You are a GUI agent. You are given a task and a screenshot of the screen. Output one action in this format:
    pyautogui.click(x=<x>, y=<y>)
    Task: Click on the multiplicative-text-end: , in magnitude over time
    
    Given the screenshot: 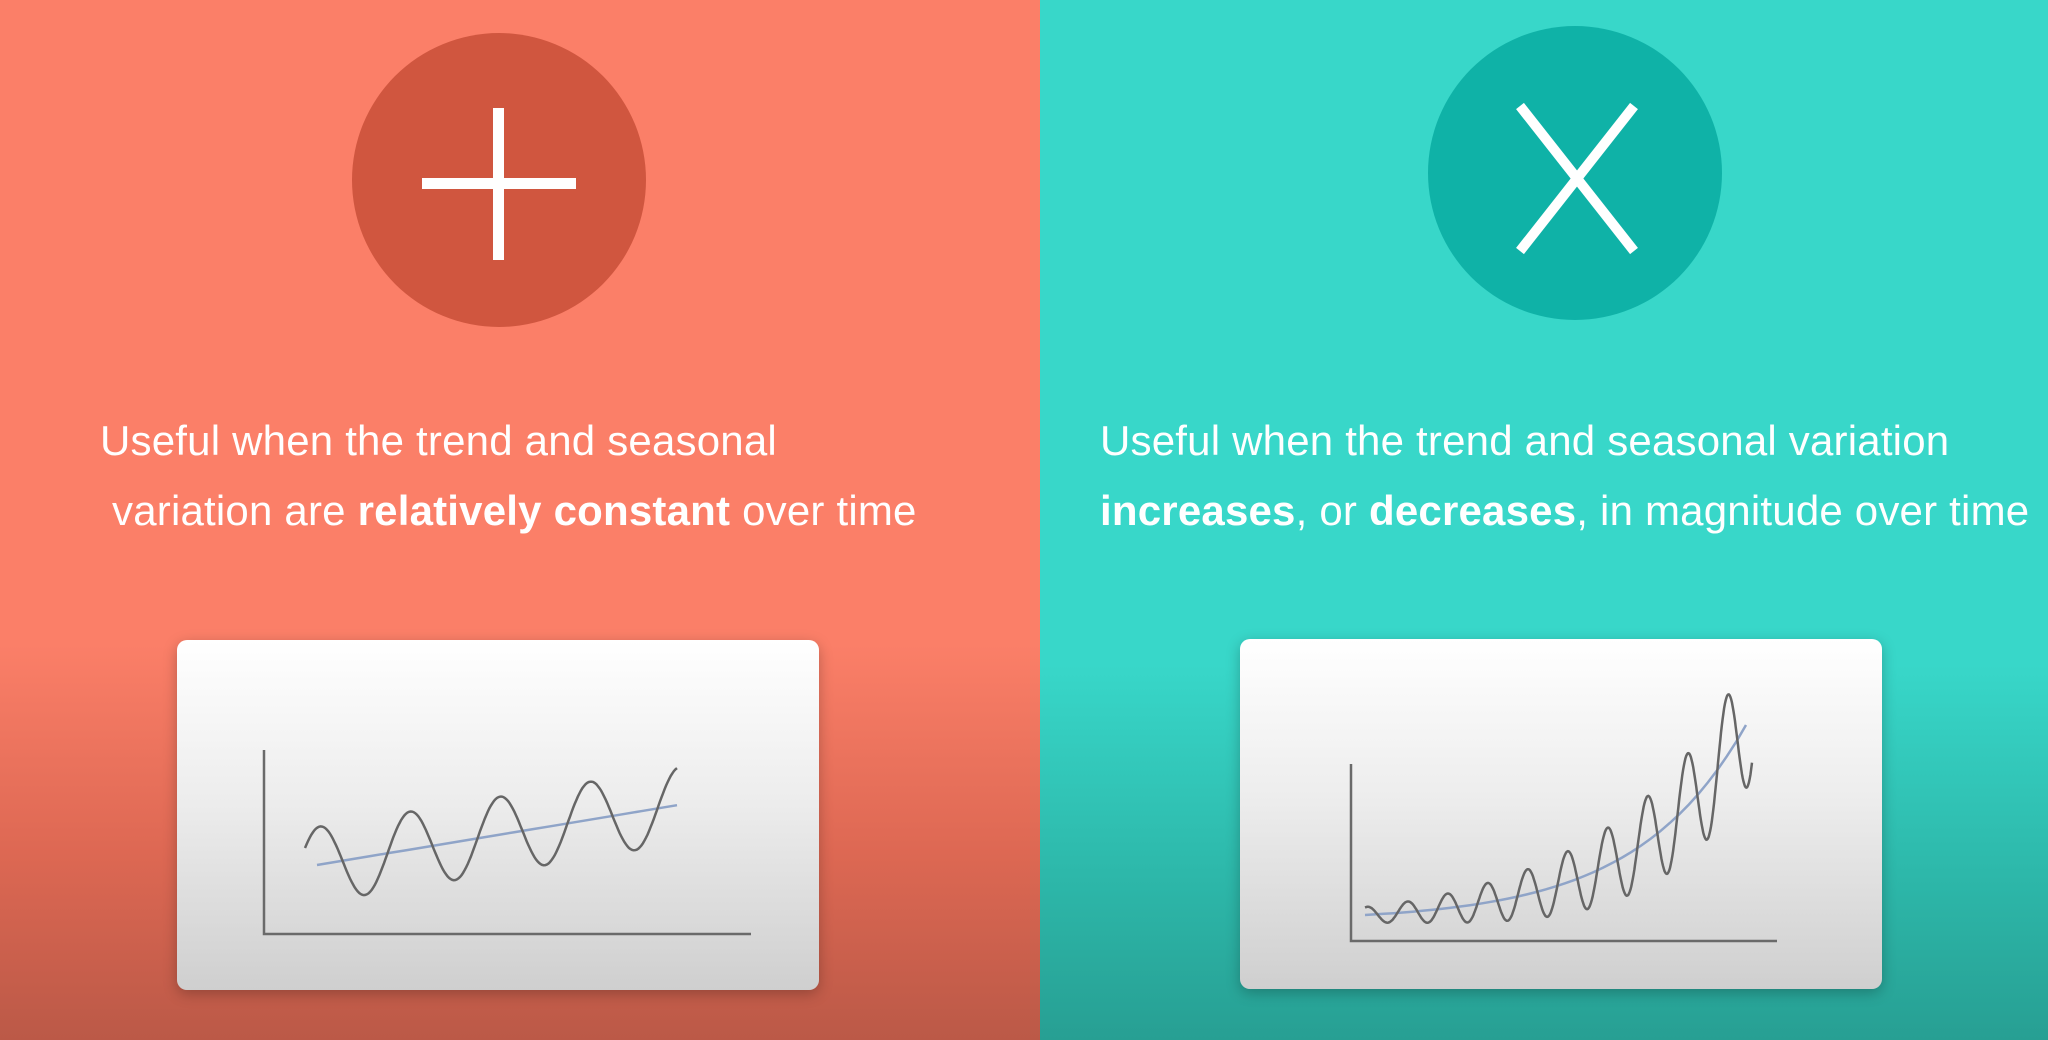 What is the action you would take?
    pyautogui.click(x=1803, y=510)
    